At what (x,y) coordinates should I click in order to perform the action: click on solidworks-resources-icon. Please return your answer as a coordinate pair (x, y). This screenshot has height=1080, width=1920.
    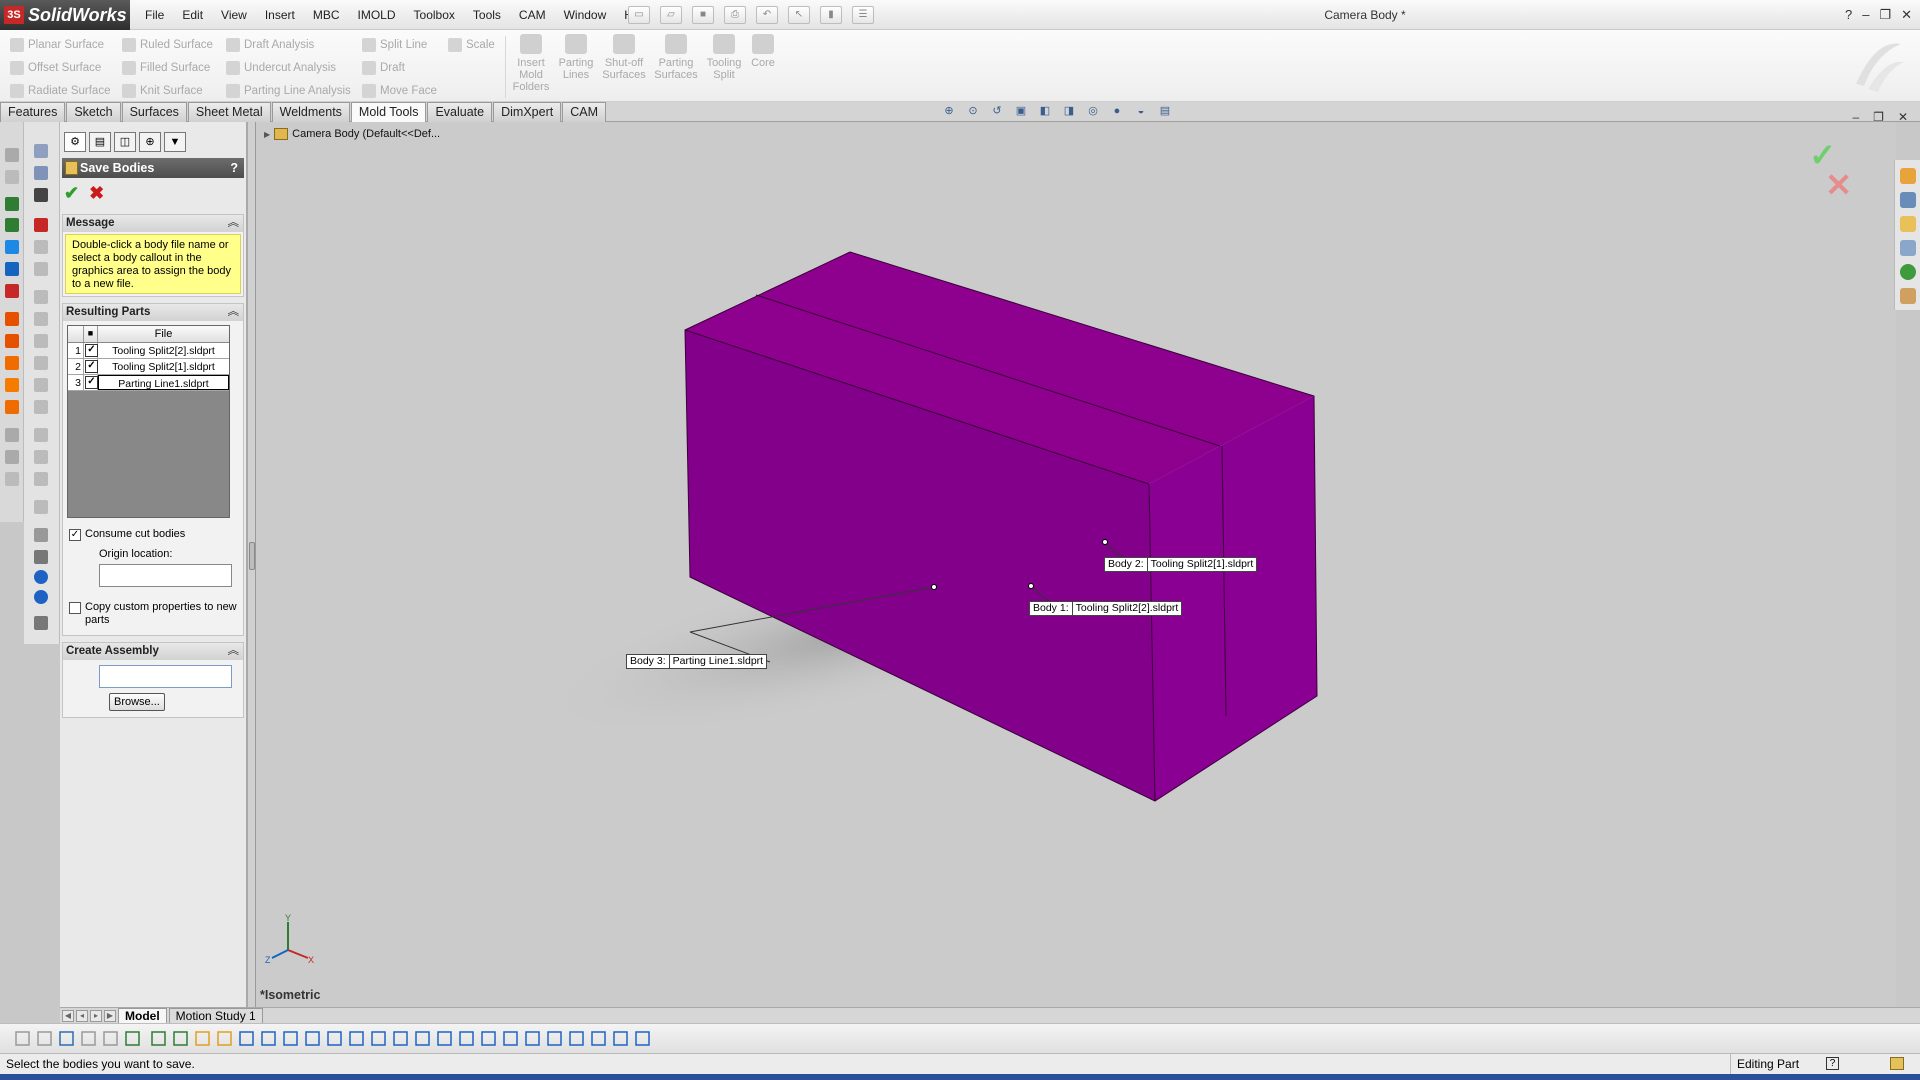
    Looking at the image, I should click on (1908, 176).